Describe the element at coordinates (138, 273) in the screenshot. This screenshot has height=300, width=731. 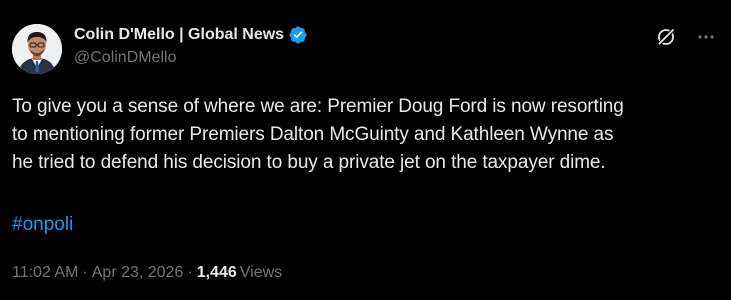
I see `tweet-date: Apr 23, 2026` at that location.